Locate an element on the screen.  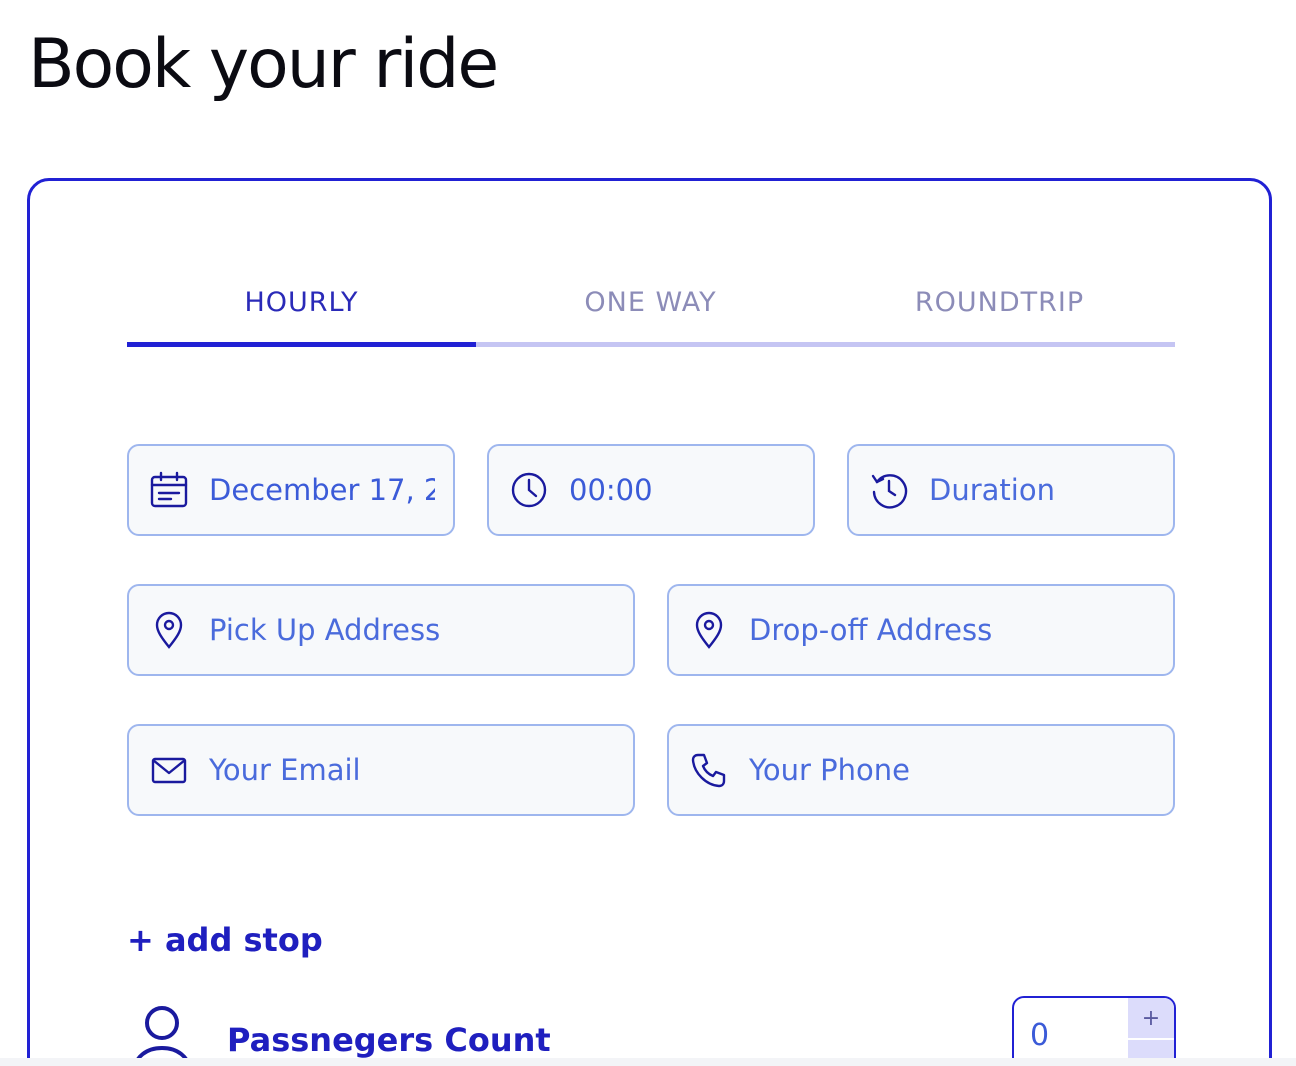
email-field is located at coordinates (381, 770).